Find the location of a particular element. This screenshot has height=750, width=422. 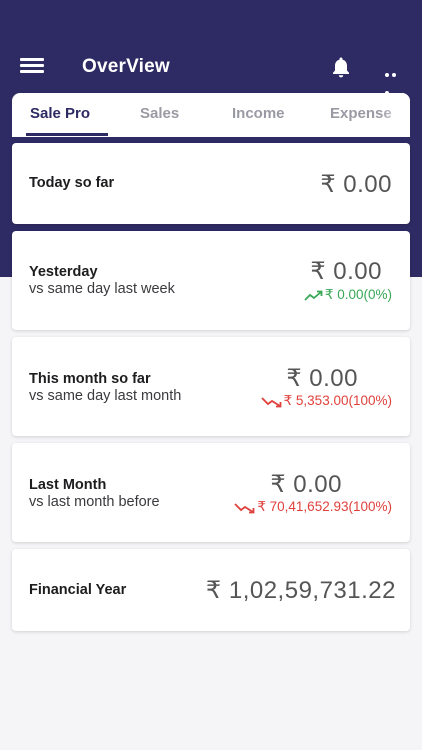

page-title: OverView is located at coordinates (126, 66).